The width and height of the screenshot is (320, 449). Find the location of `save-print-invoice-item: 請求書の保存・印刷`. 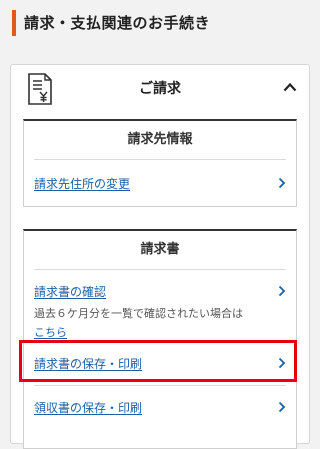

save-print-invoice-item: 請求書の保存・印刷 is located at coordinates (160, 364).